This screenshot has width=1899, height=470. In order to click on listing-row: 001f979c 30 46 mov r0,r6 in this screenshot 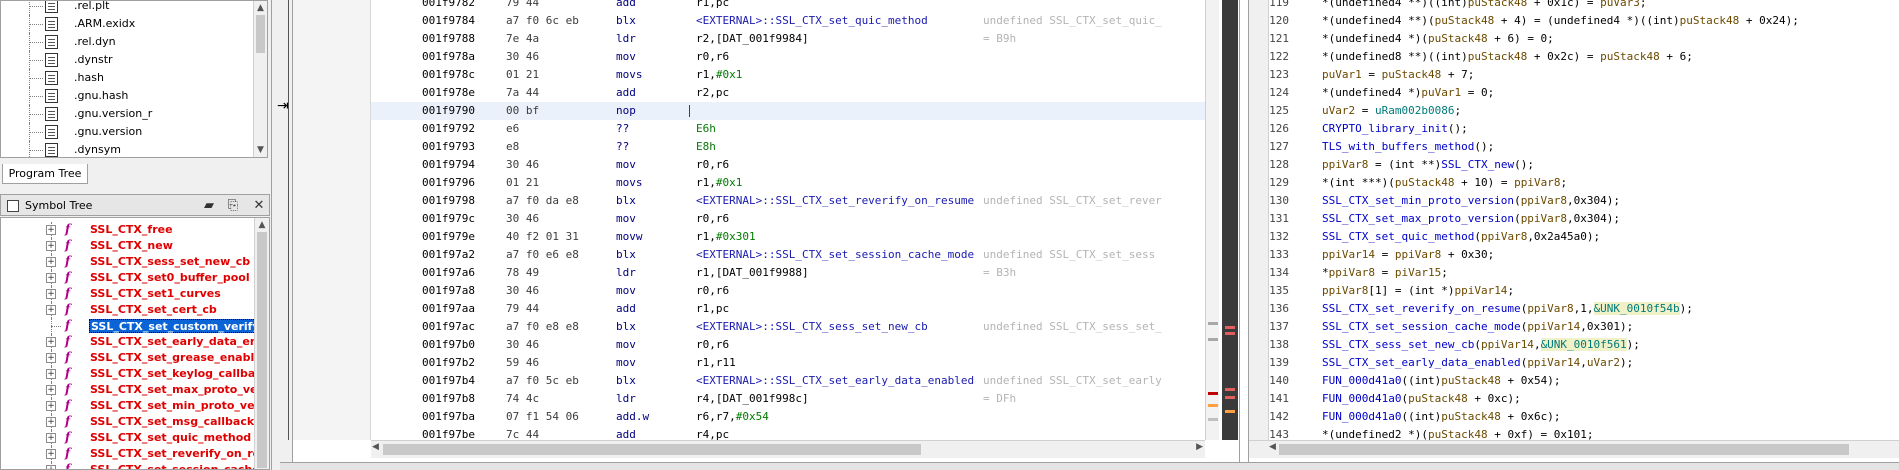, I will do `click(788, 219)`.